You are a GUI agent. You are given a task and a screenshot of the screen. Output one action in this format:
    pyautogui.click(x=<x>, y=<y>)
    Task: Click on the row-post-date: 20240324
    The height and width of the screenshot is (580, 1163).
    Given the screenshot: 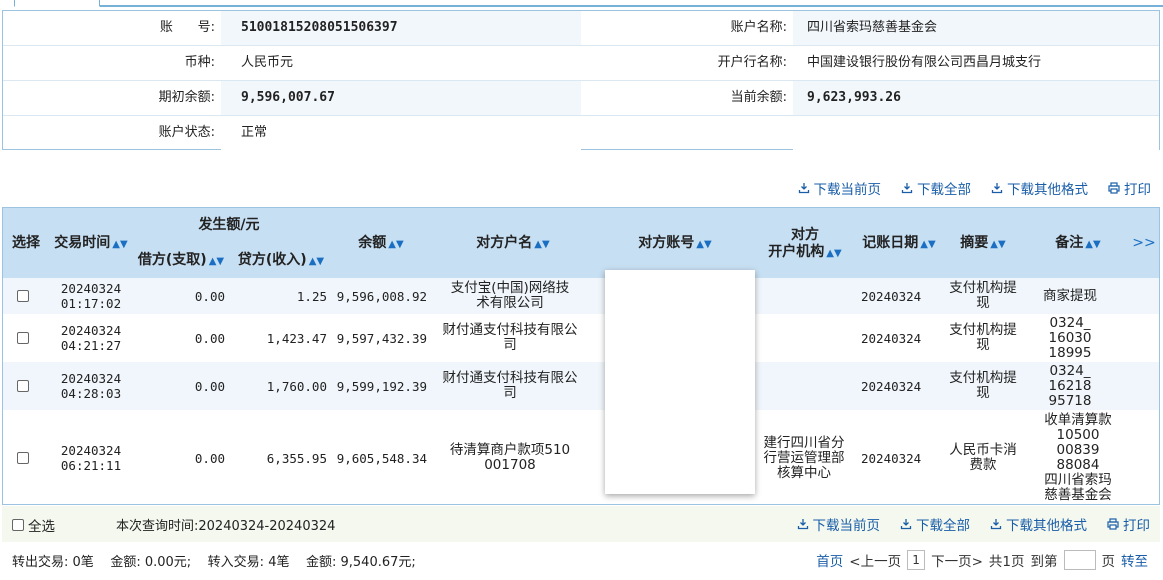 What is the action you would take?
    pyautogui.click(x=891, y=458)
    